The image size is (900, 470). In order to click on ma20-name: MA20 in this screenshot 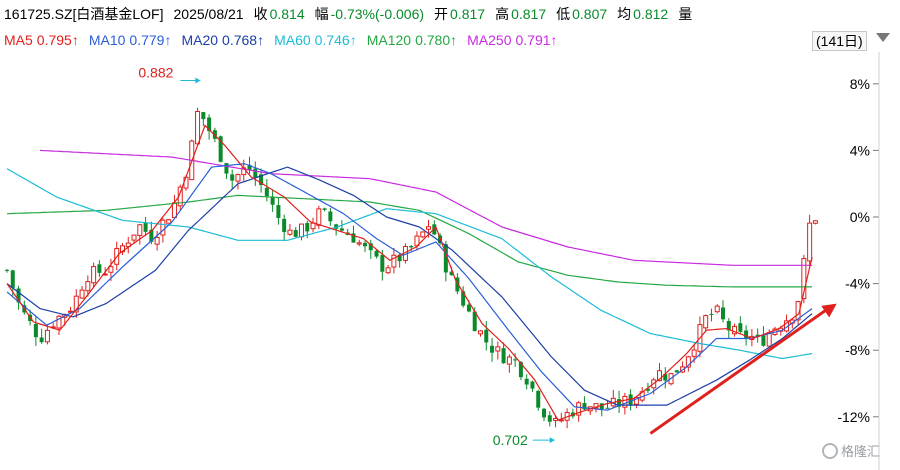, I will do `click(200, 40)`.